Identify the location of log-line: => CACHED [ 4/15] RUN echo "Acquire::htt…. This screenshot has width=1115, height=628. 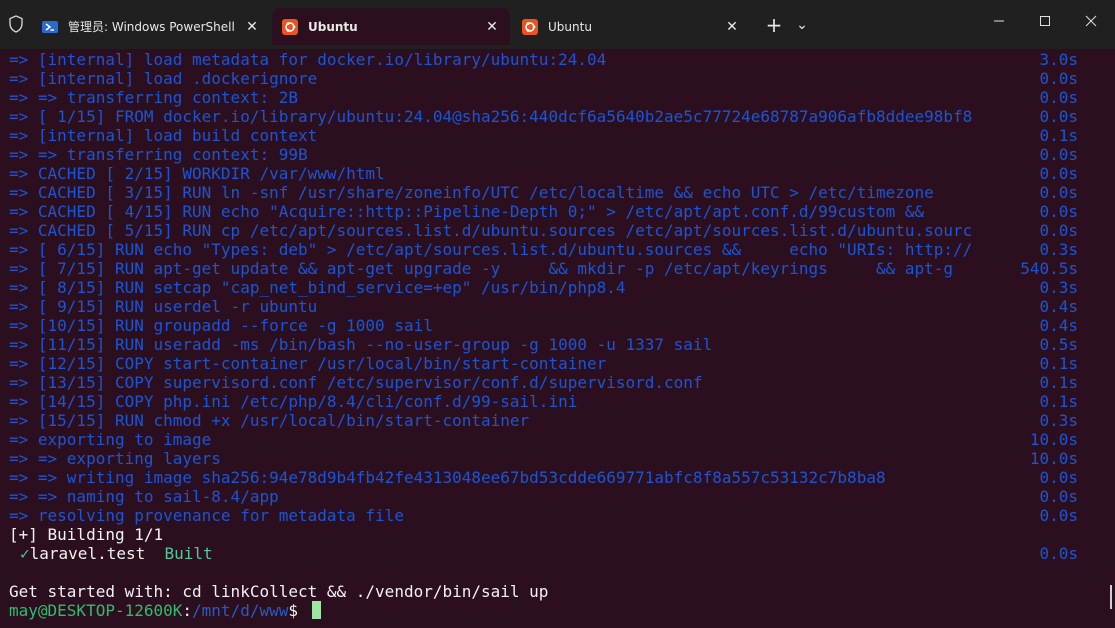
(467, 211).